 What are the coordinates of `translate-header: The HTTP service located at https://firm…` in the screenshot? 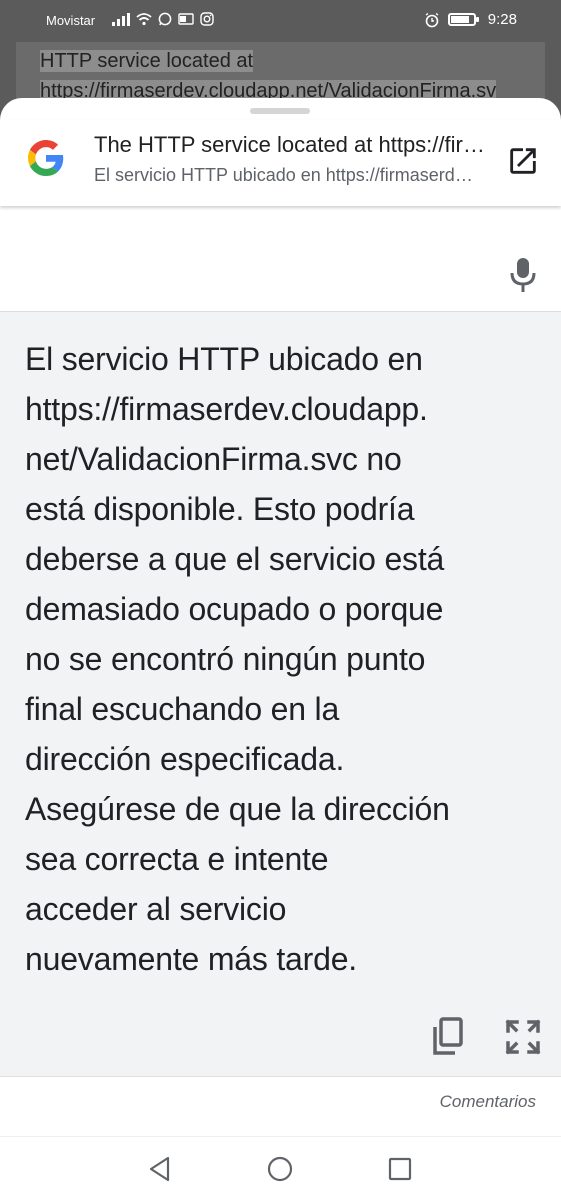 It's located at (280, 163).